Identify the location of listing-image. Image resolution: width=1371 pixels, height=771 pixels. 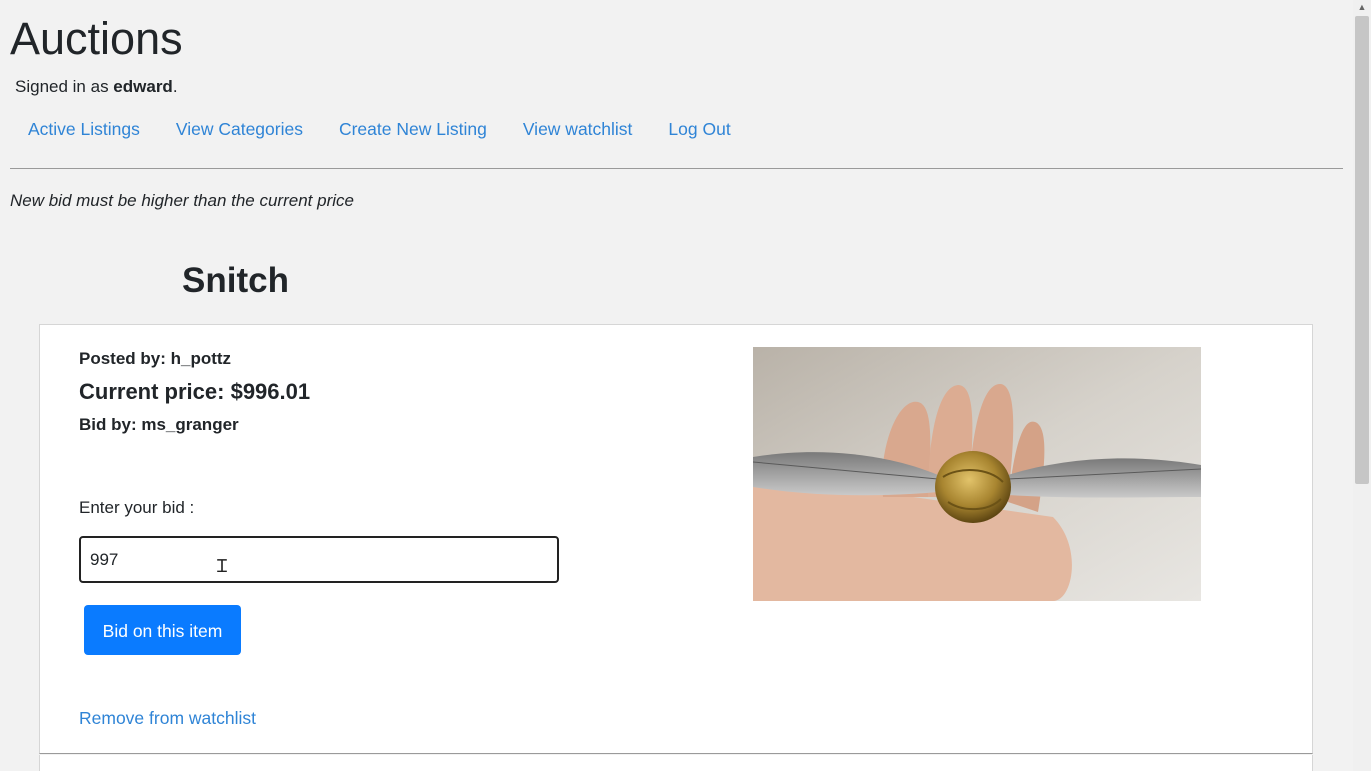
(977, 474).